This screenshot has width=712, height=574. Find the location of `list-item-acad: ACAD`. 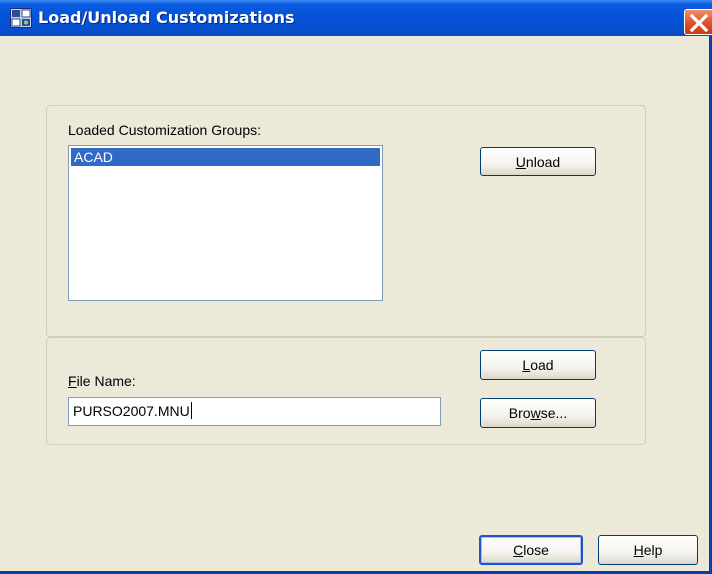

list-item-acad: ACAD is located at coordinates (225, 157).